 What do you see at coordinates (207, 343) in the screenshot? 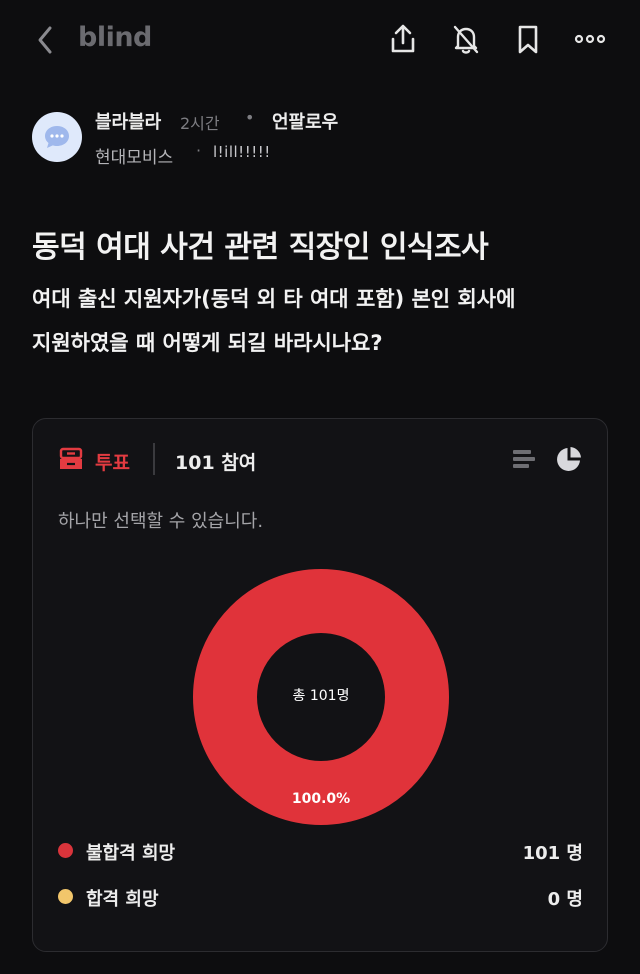
I see `post-body-line-2: 지원하였을 때 어떻게 되길 바라시나요?` at bounding box center [207, 343].